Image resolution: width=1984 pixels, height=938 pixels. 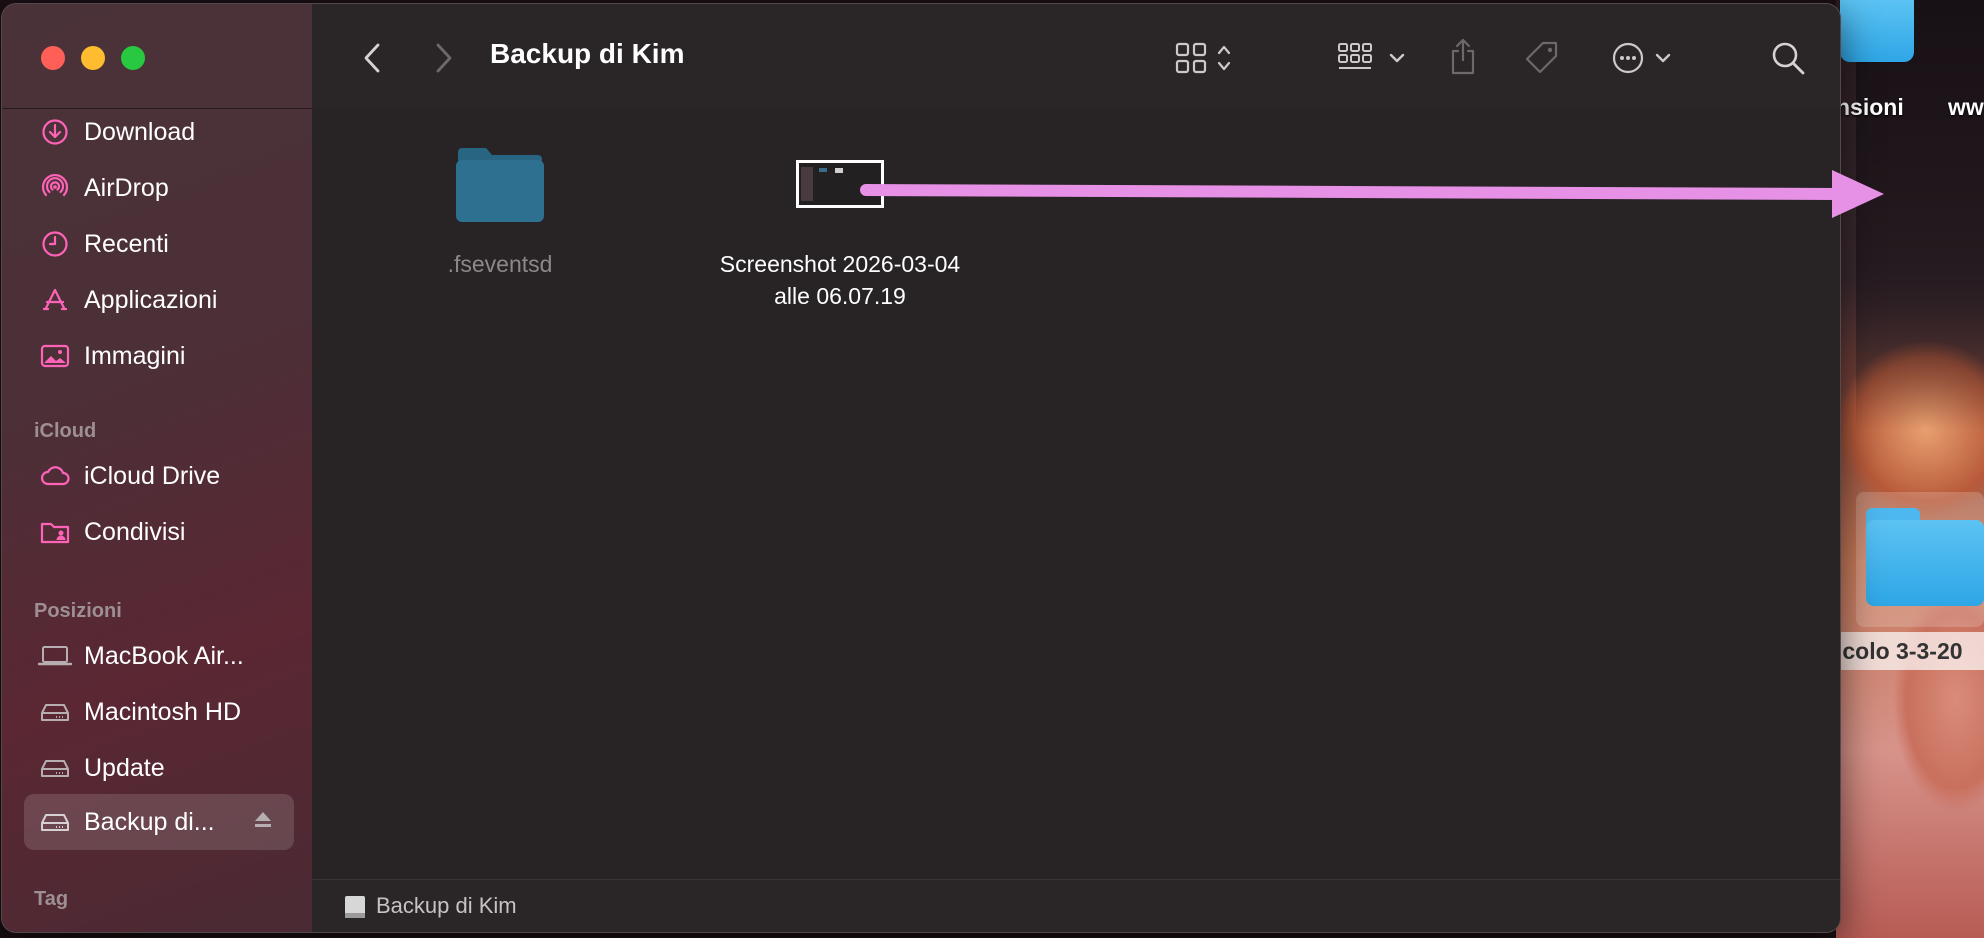 I want to click on file-item-fseventsd, so click(x=500, y=186).